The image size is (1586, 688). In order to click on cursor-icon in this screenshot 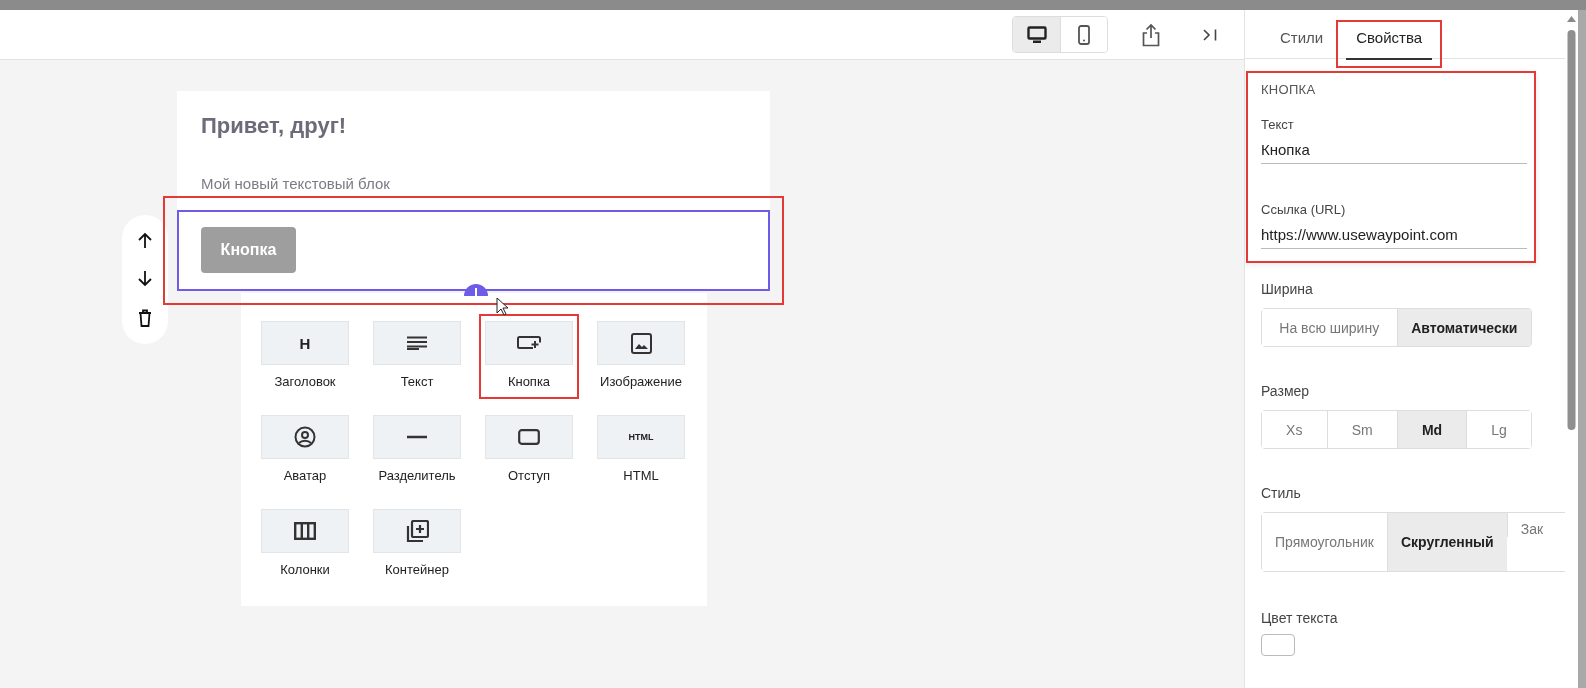, I will do `click(502, 306)`.